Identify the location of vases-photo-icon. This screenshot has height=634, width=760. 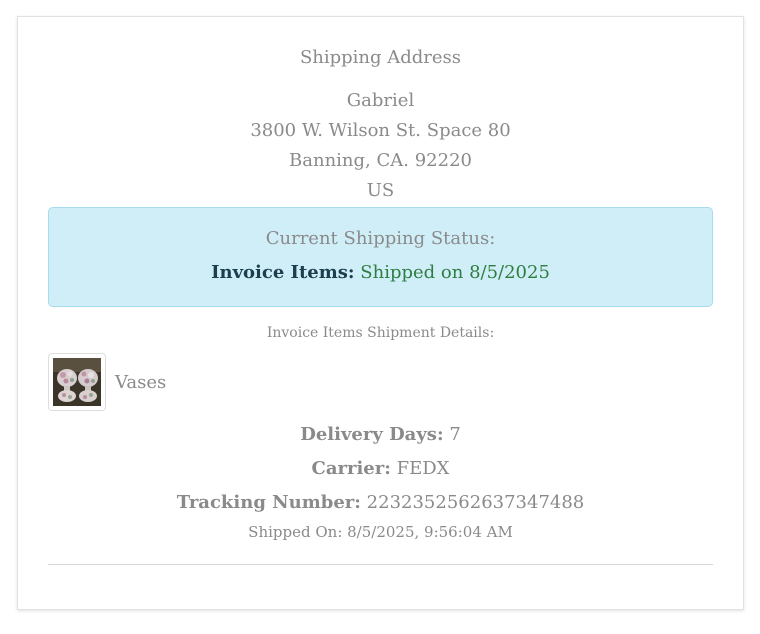
(77, 382).